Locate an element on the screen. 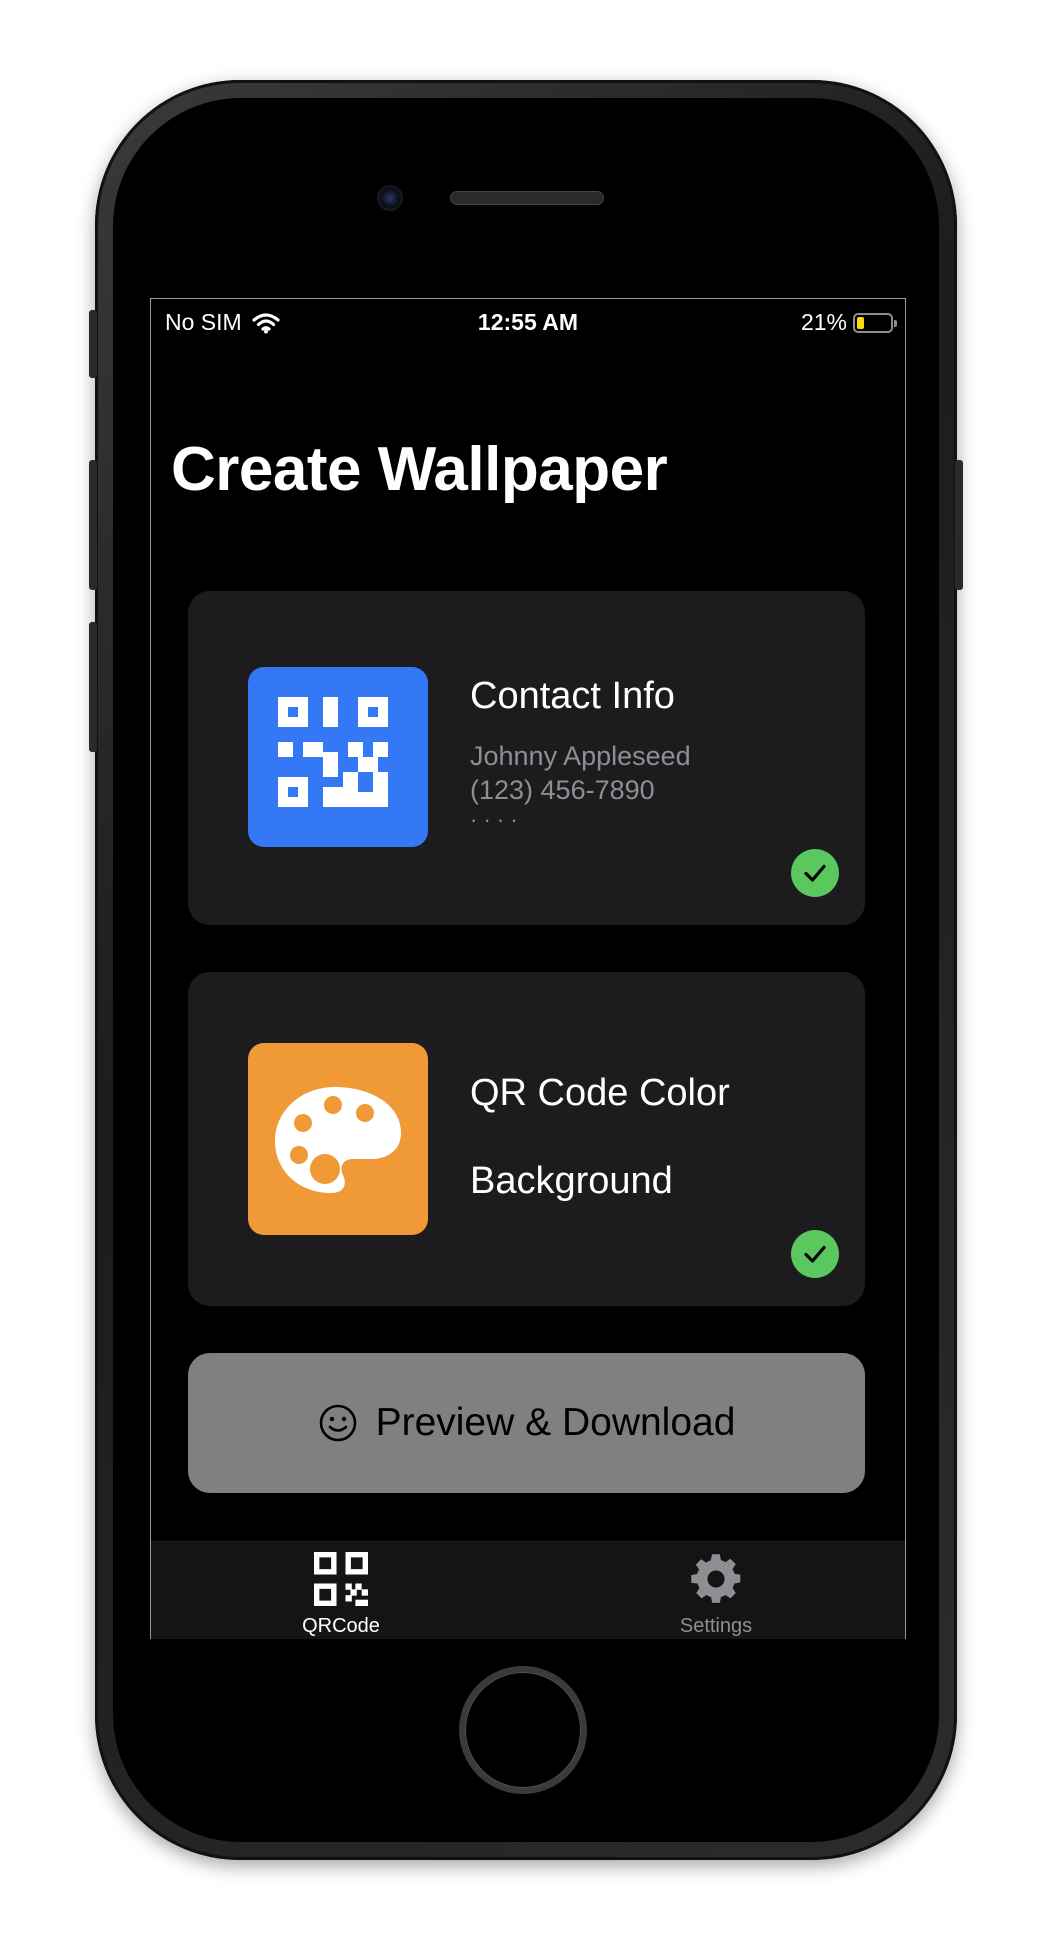 This screenshot has height=1934, width=1050. preview-download-label: Preview & Download is located at coordinates (555, 1422).